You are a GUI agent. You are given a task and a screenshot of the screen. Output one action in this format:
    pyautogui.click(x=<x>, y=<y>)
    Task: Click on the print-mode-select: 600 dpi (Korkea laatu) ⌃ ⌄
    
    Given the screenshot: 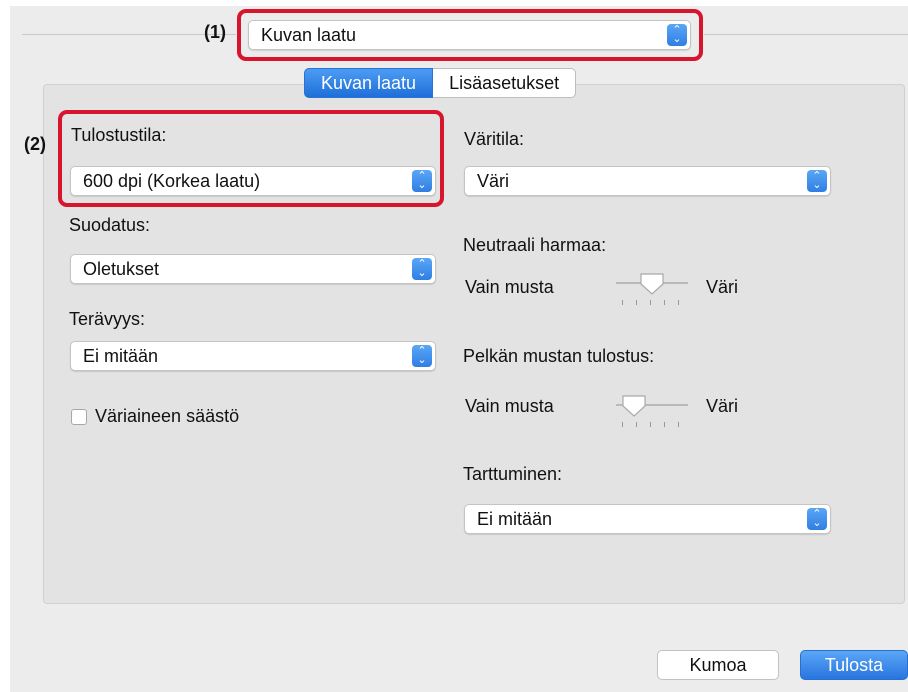 What is the action you would take?
    pyautogui.click(x=253, y=181)
    